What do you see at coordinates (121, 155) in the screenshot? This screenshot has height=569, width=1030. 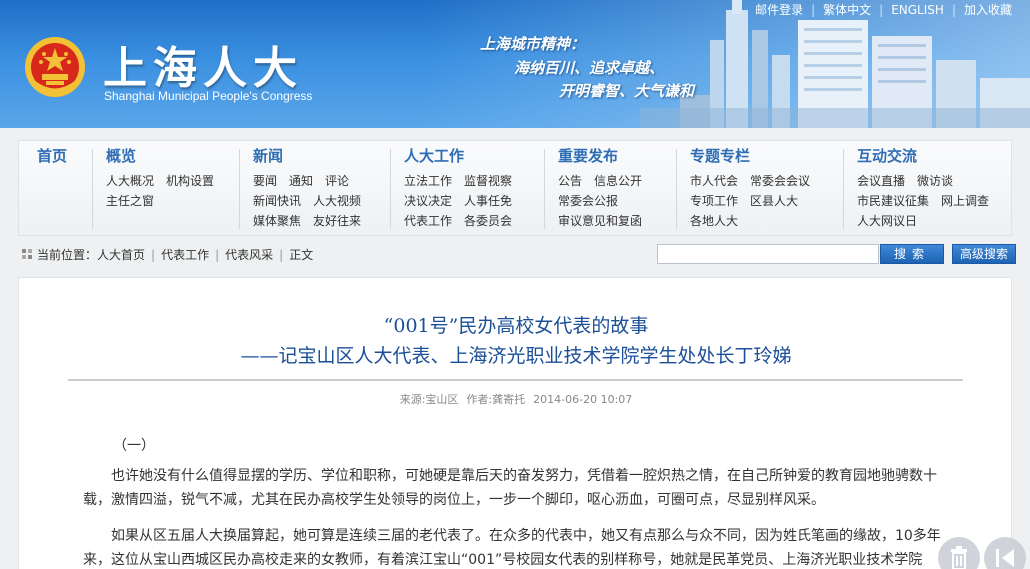 I see `nav-head-overview: 概览` at bounding box center [121, 155].